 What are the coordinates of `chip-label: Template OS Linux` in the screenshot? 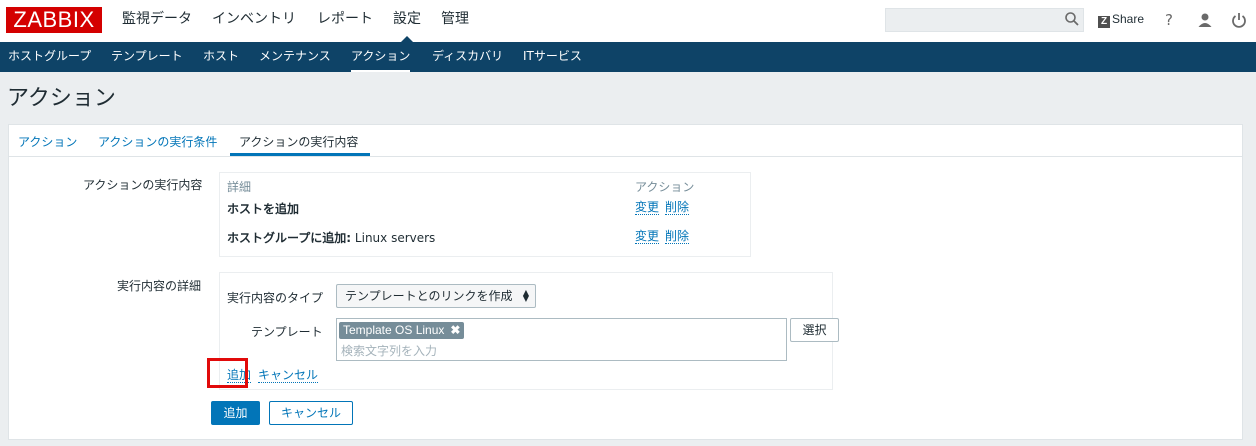 It's located at (394, 330).